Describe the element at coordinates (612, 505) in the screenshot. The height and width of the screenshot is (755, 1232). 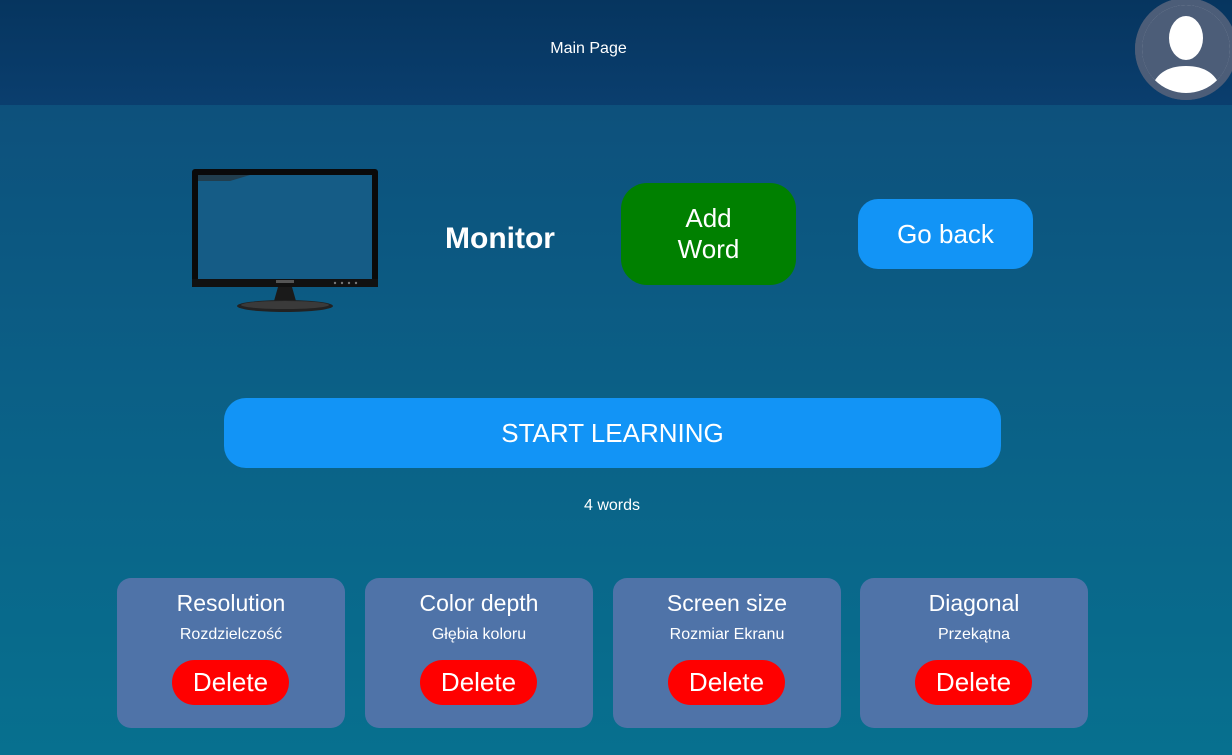
I see `word-count: 4 words` at that location.